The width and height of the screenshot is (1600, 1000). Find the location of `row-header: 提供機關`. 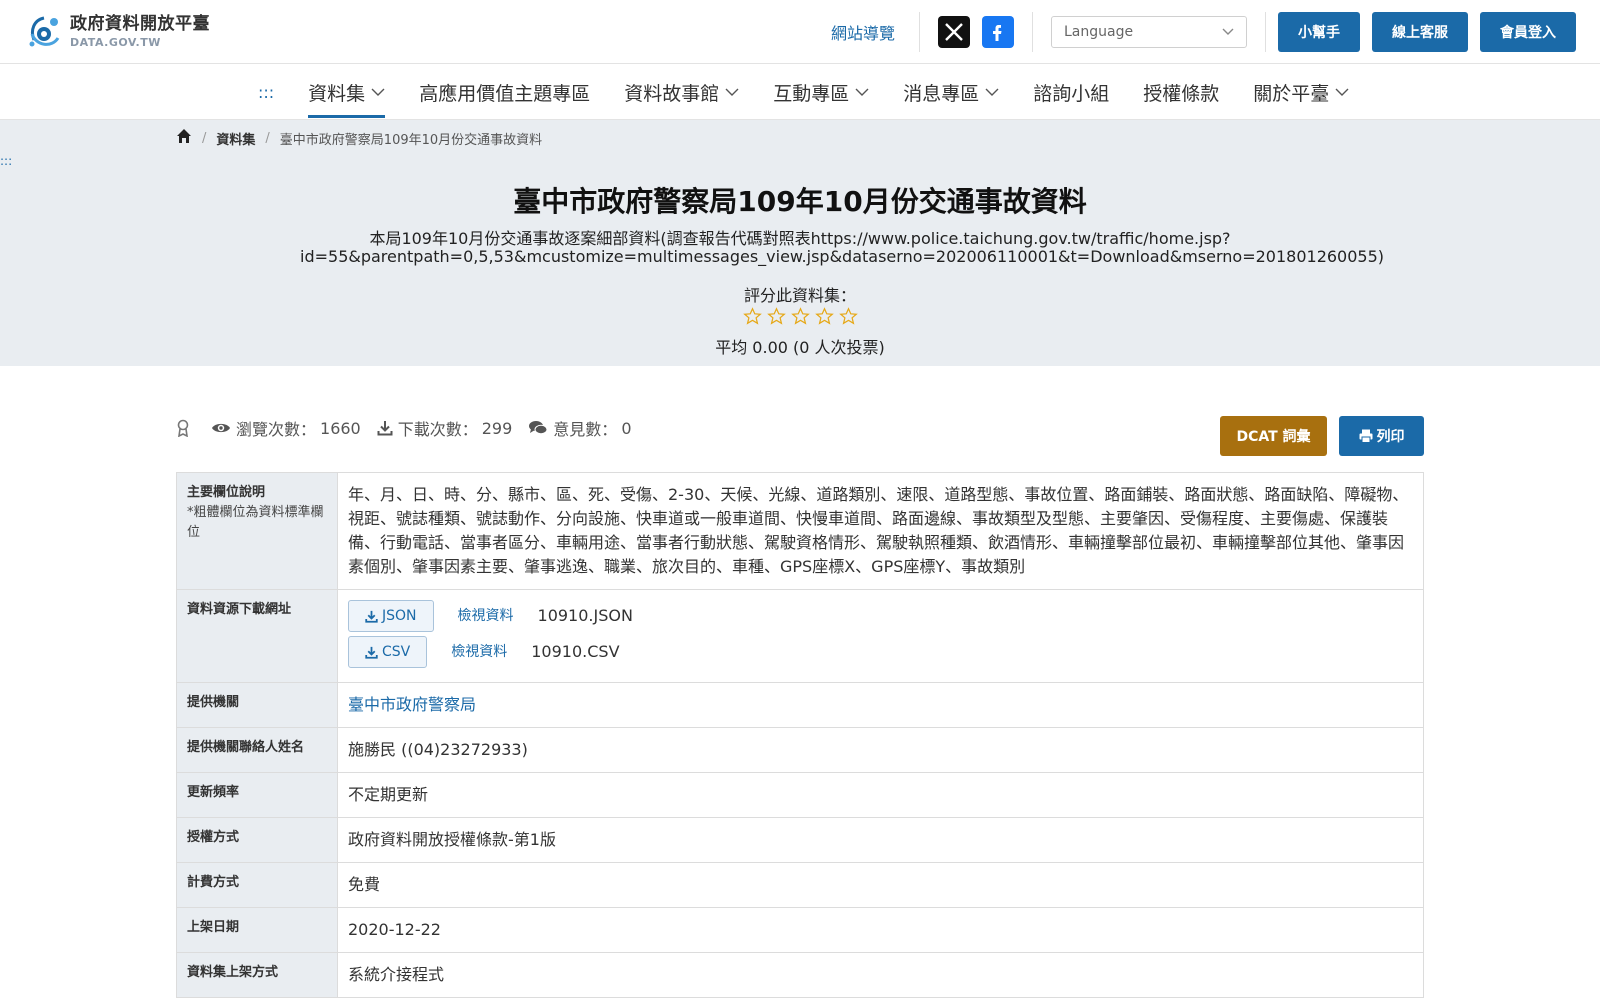

row-header: 提供機關 is located at coordinates (257, 705).